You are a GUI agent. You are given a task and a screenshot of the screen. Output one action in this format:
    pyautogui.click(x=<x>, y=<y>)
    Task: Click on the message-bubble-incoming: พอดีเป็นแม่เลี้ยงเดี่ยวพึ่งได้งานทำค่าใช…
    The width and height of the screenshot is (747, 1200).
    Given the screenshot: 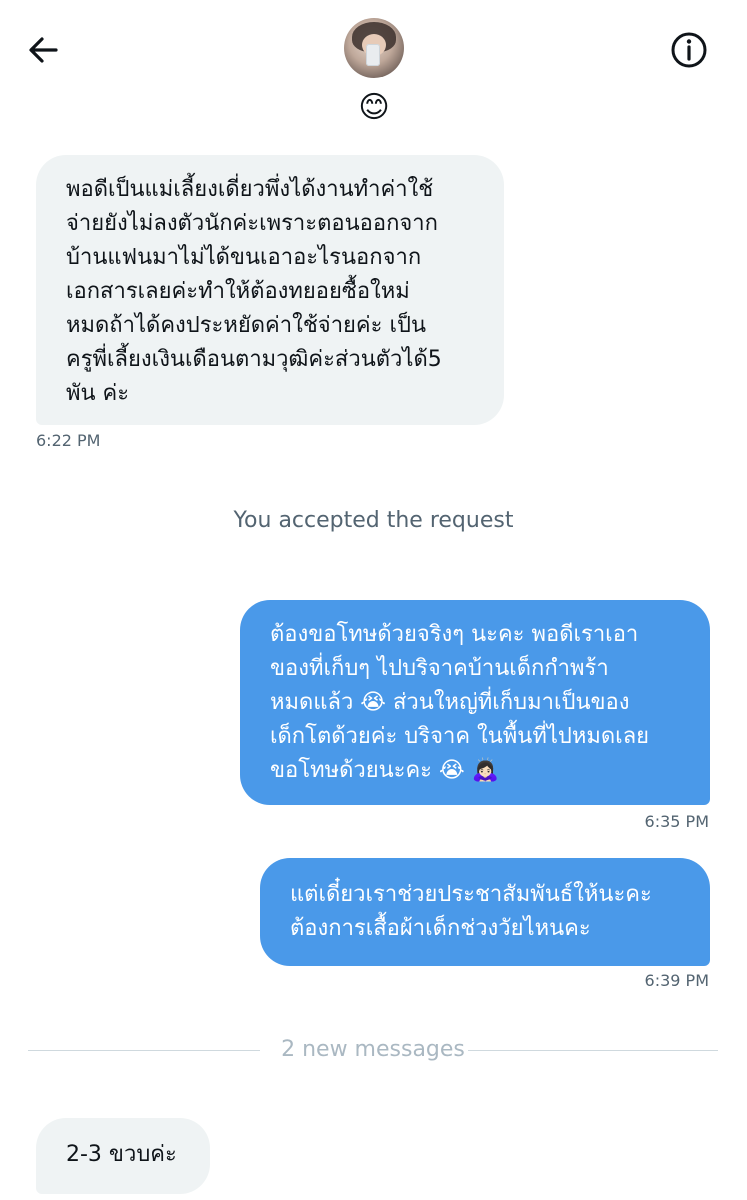 What is the action you would take?
    pyautogui.click(x=270, y=290)
    